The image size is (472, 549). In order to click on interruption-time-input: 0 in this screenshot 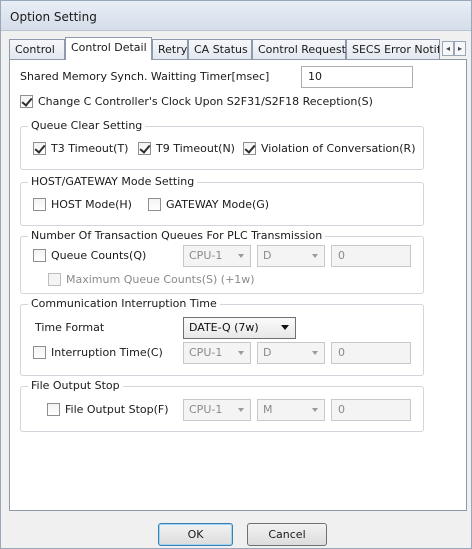, I will do `click(371, 353)`.